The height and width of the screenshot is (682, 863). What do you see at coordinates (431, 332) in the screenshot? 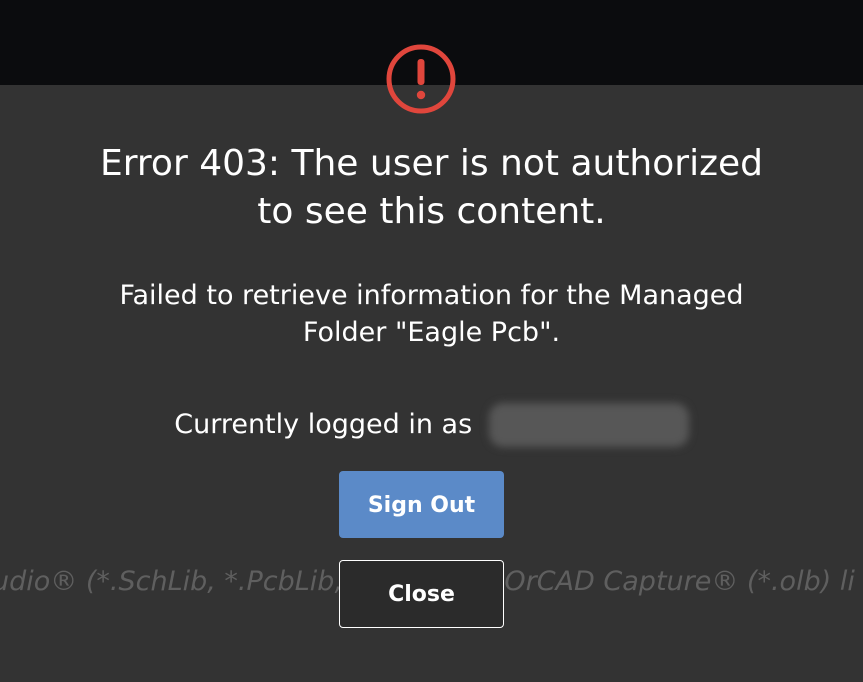
I see `error-message-line2: Folder "Eagle Pcb".` at bounding box center [431, 332].